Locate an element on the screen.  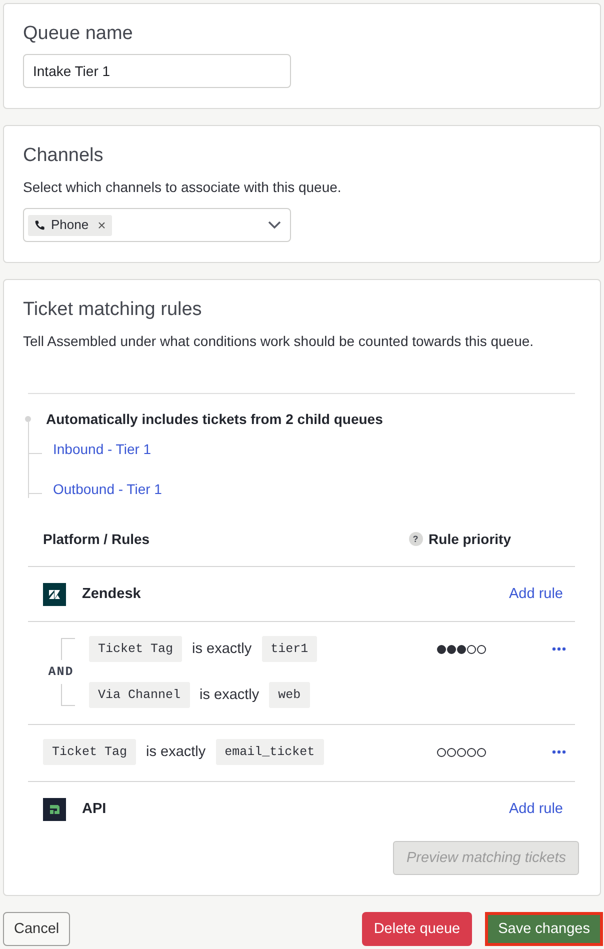
condition-value-tag: email_ticket is located at coordinates (270, 752).